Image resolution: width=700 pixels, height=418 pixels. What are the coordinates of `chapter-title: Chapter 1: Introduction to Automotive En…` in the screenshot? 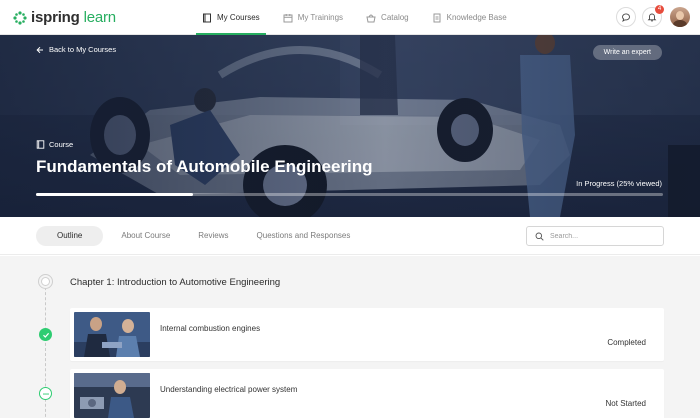 It's located at (175, 282).